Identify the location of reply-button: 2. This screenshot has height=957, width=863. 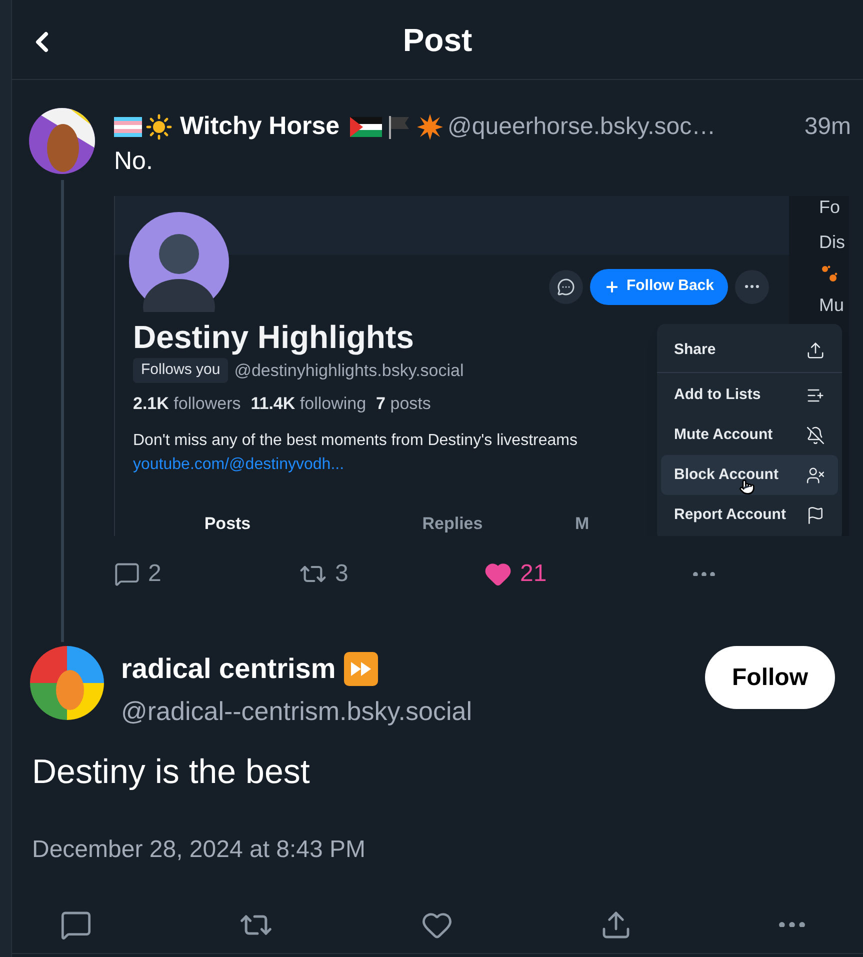
(206, 574).